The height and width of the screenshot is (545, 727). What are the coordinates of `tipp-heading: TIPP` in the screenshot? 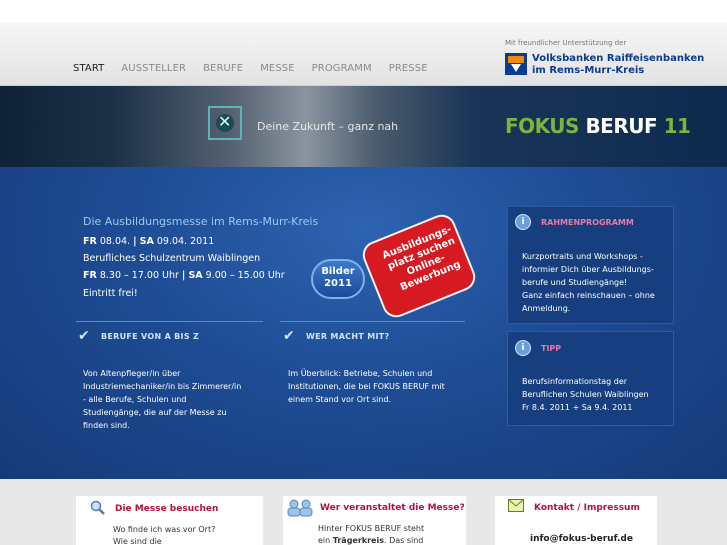 It's located at (551, 348).